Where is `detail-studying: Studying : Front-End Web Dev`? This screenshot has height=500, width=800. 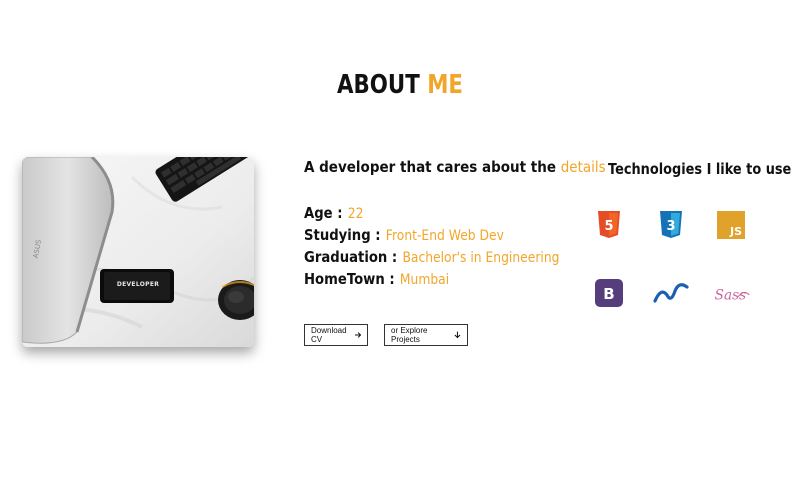 detail-studying: Studying : Front-End Web Dev is located at coordinates (431, 235).